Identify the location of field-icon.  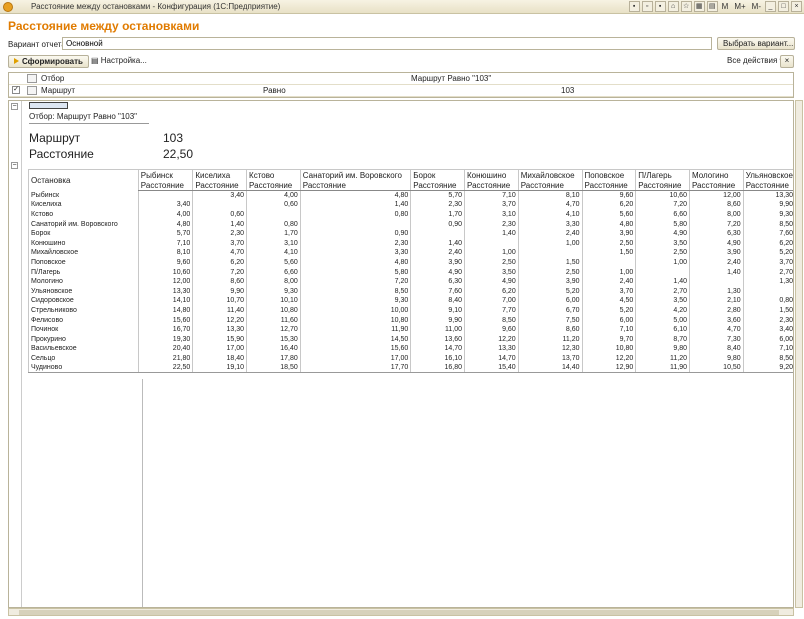
(32, 90).